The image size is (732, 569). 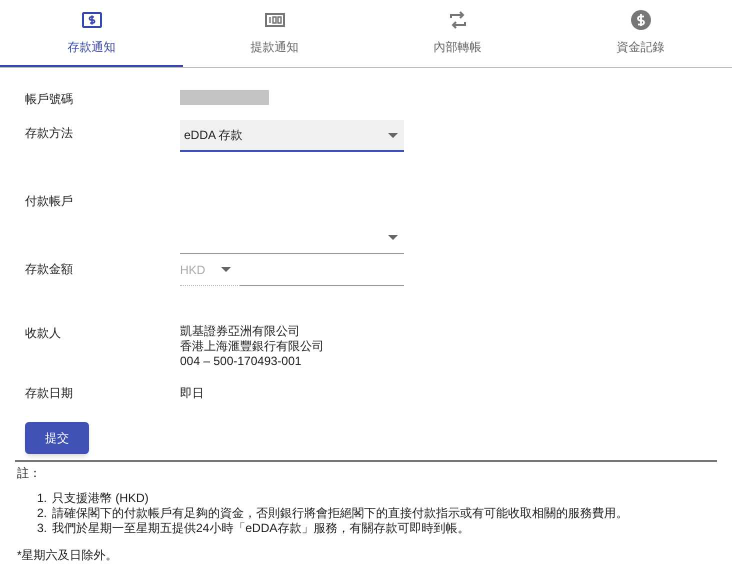 What do you see at coordinates (43, 333) in the screenshot?
I see `field-label: 收款人` at bounding box center [43, 333].